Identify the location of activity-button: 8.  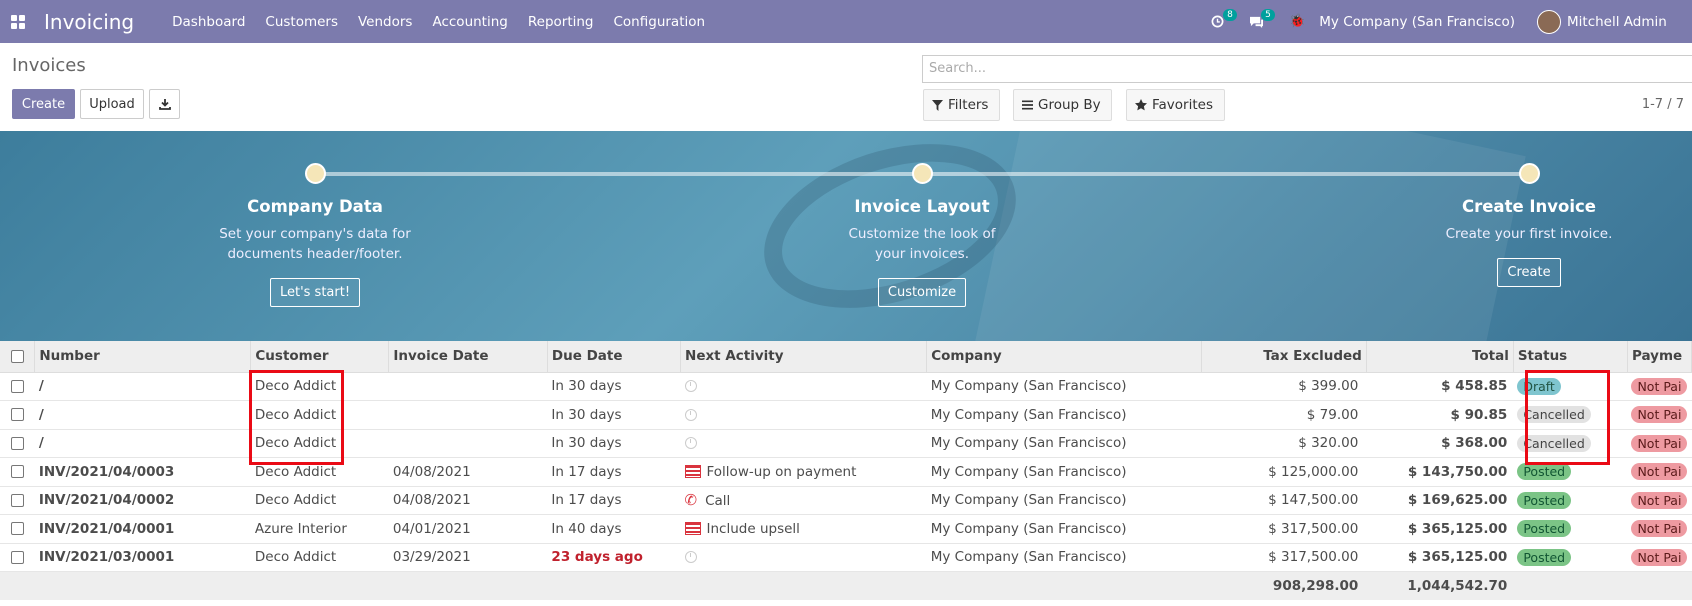
(1225, 20).